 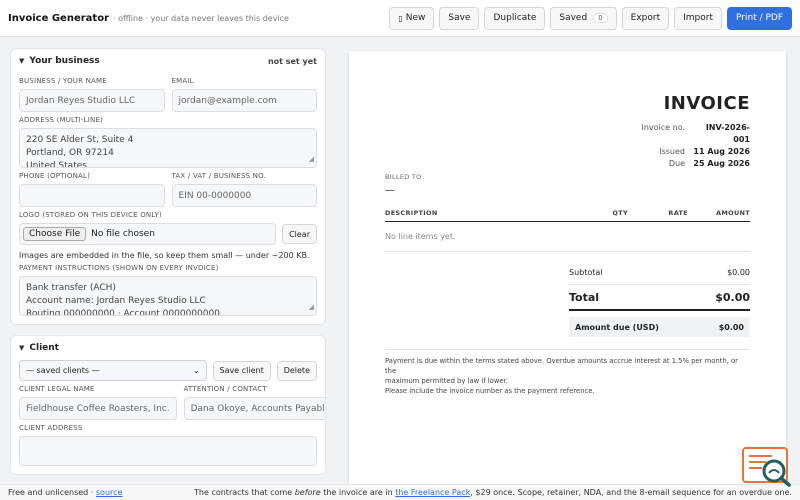 What do you see at coordinates (225, 389) in the screenshot?
I see `attention-label: ATTENTION / CONTACT` at bounding box center [225, 389].